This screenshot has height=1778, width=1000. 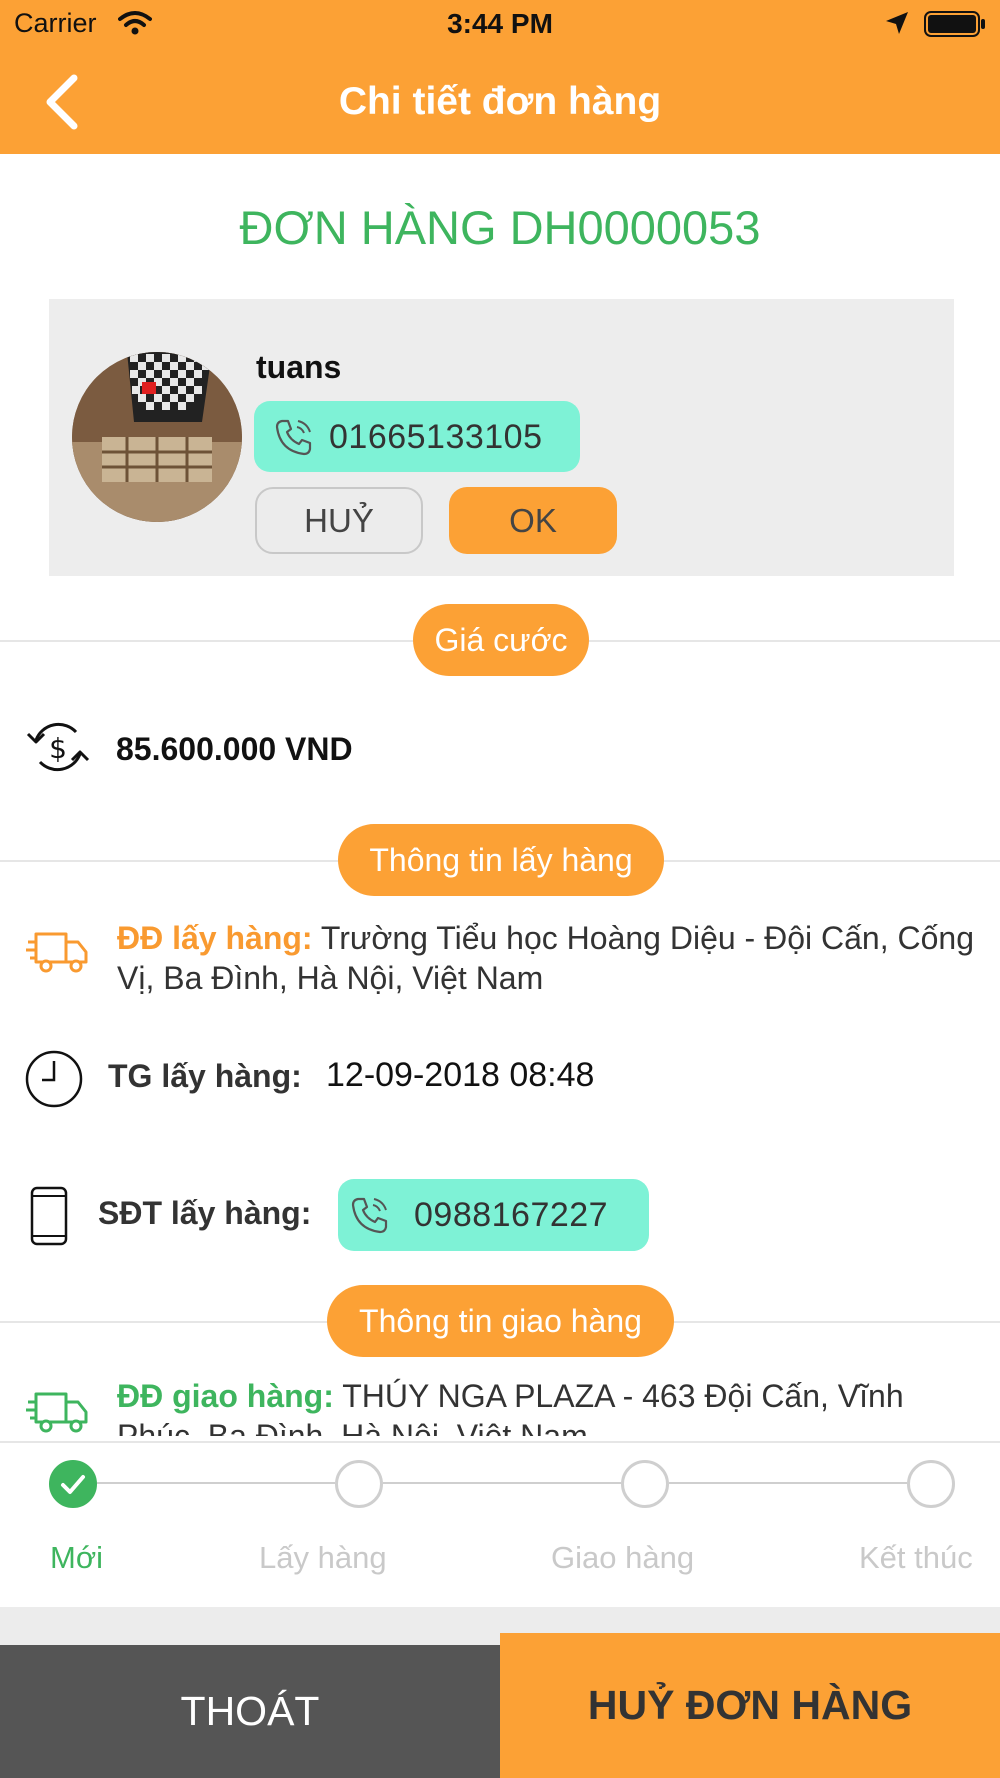 I want to click on delivery-section-label: Thông tin giao hàng, so click(x=500, y=1321).